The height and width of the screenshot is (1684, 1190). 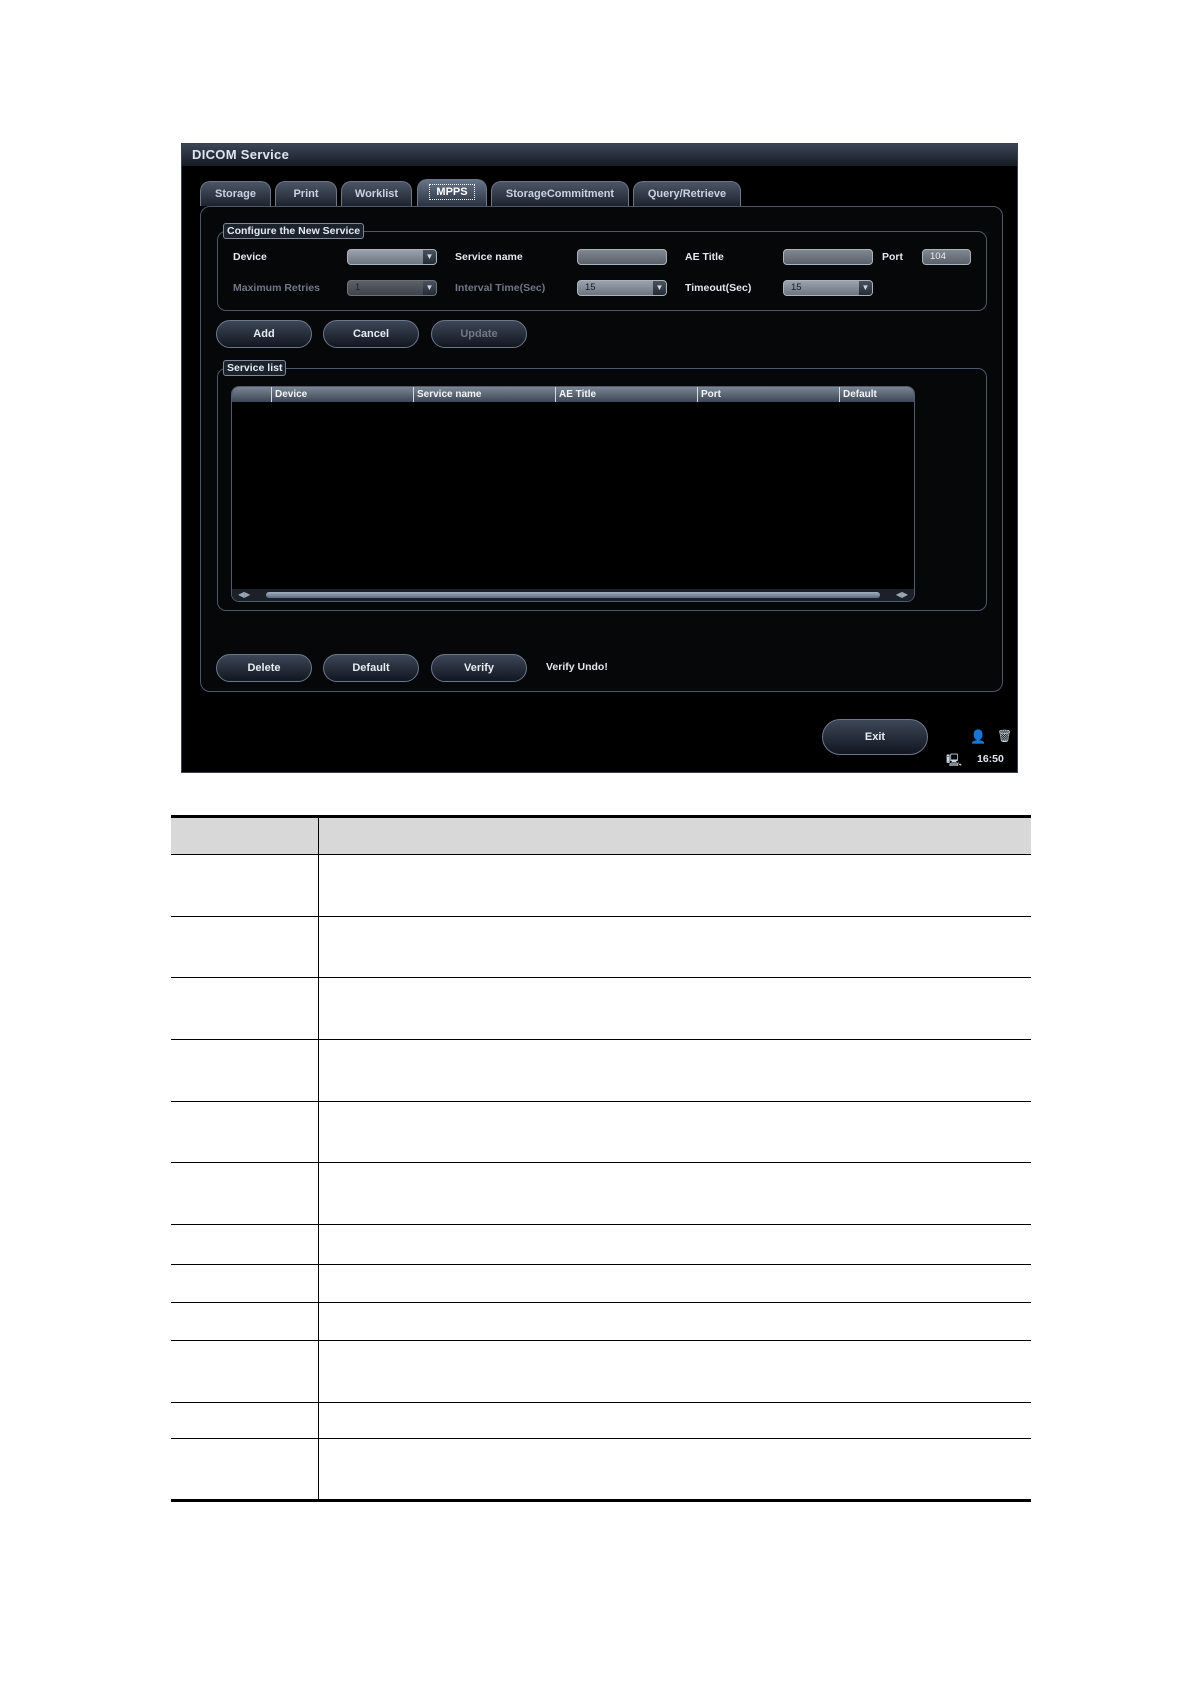 I want to click on port-input: 104, so click(x=946, y=257).